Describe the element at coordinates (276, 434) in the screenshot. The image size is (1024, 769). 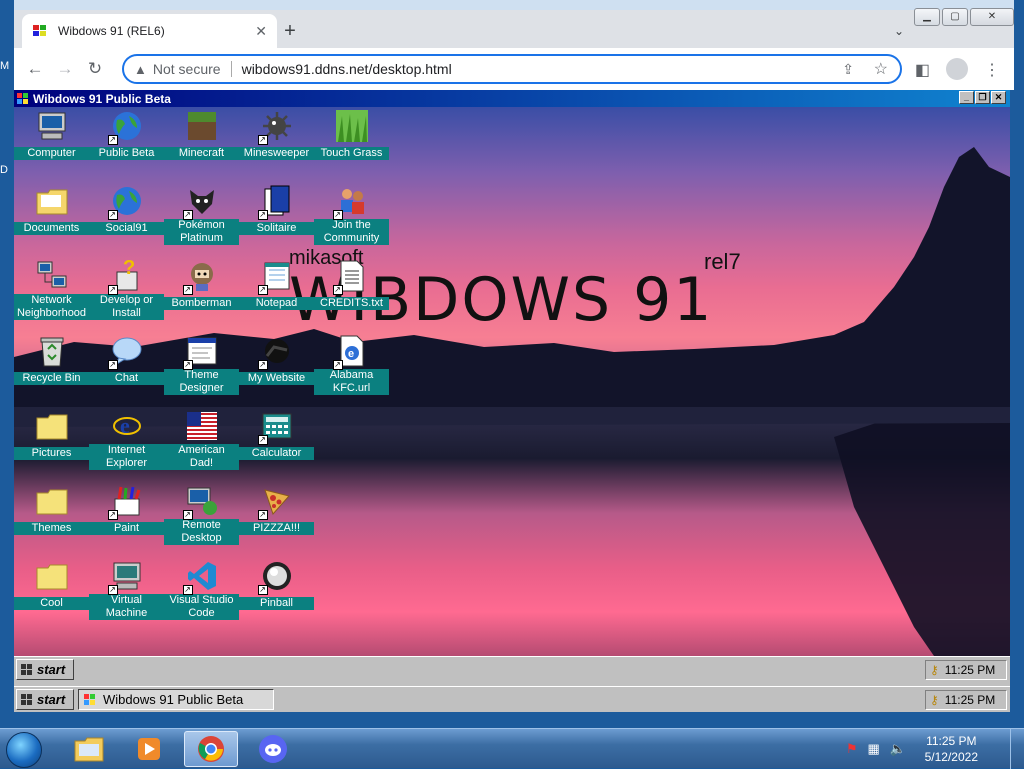
I see `desktop-icon-calculator: ↗ Calculator` at that location.